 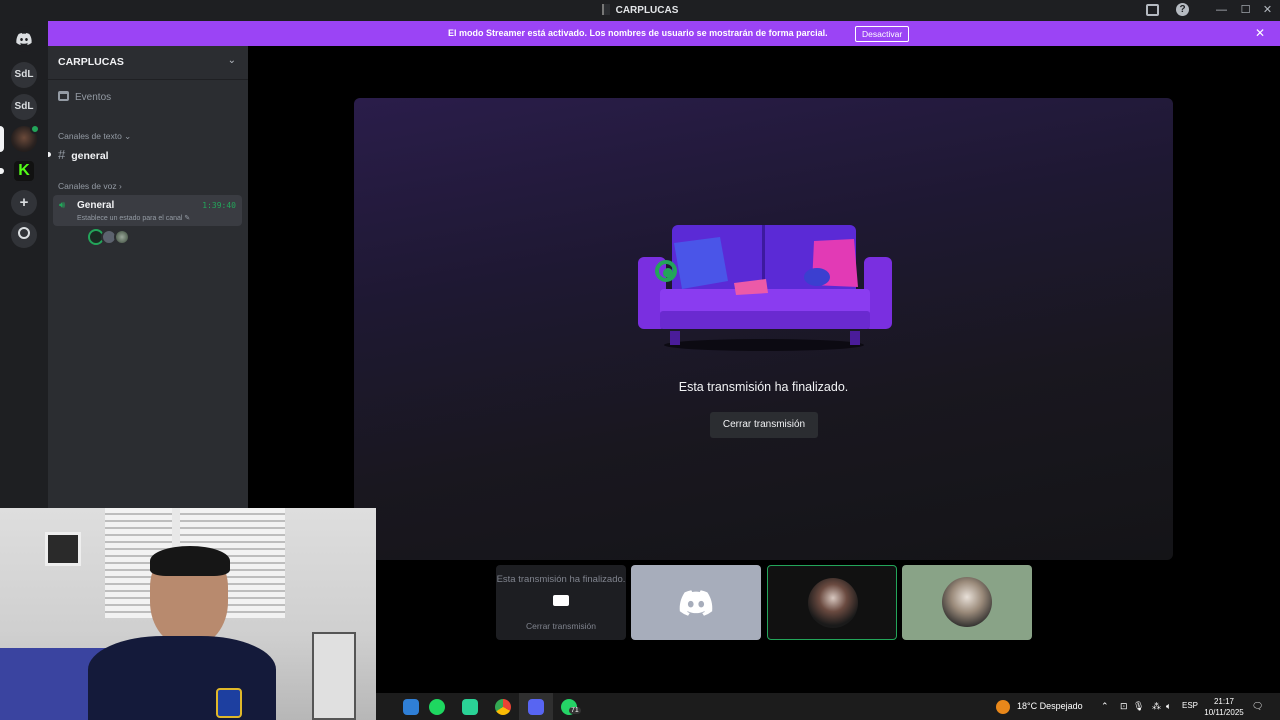 I want to click on taskbar-clock: 21:17 10/11/2025, so click(x=1224, y=707).